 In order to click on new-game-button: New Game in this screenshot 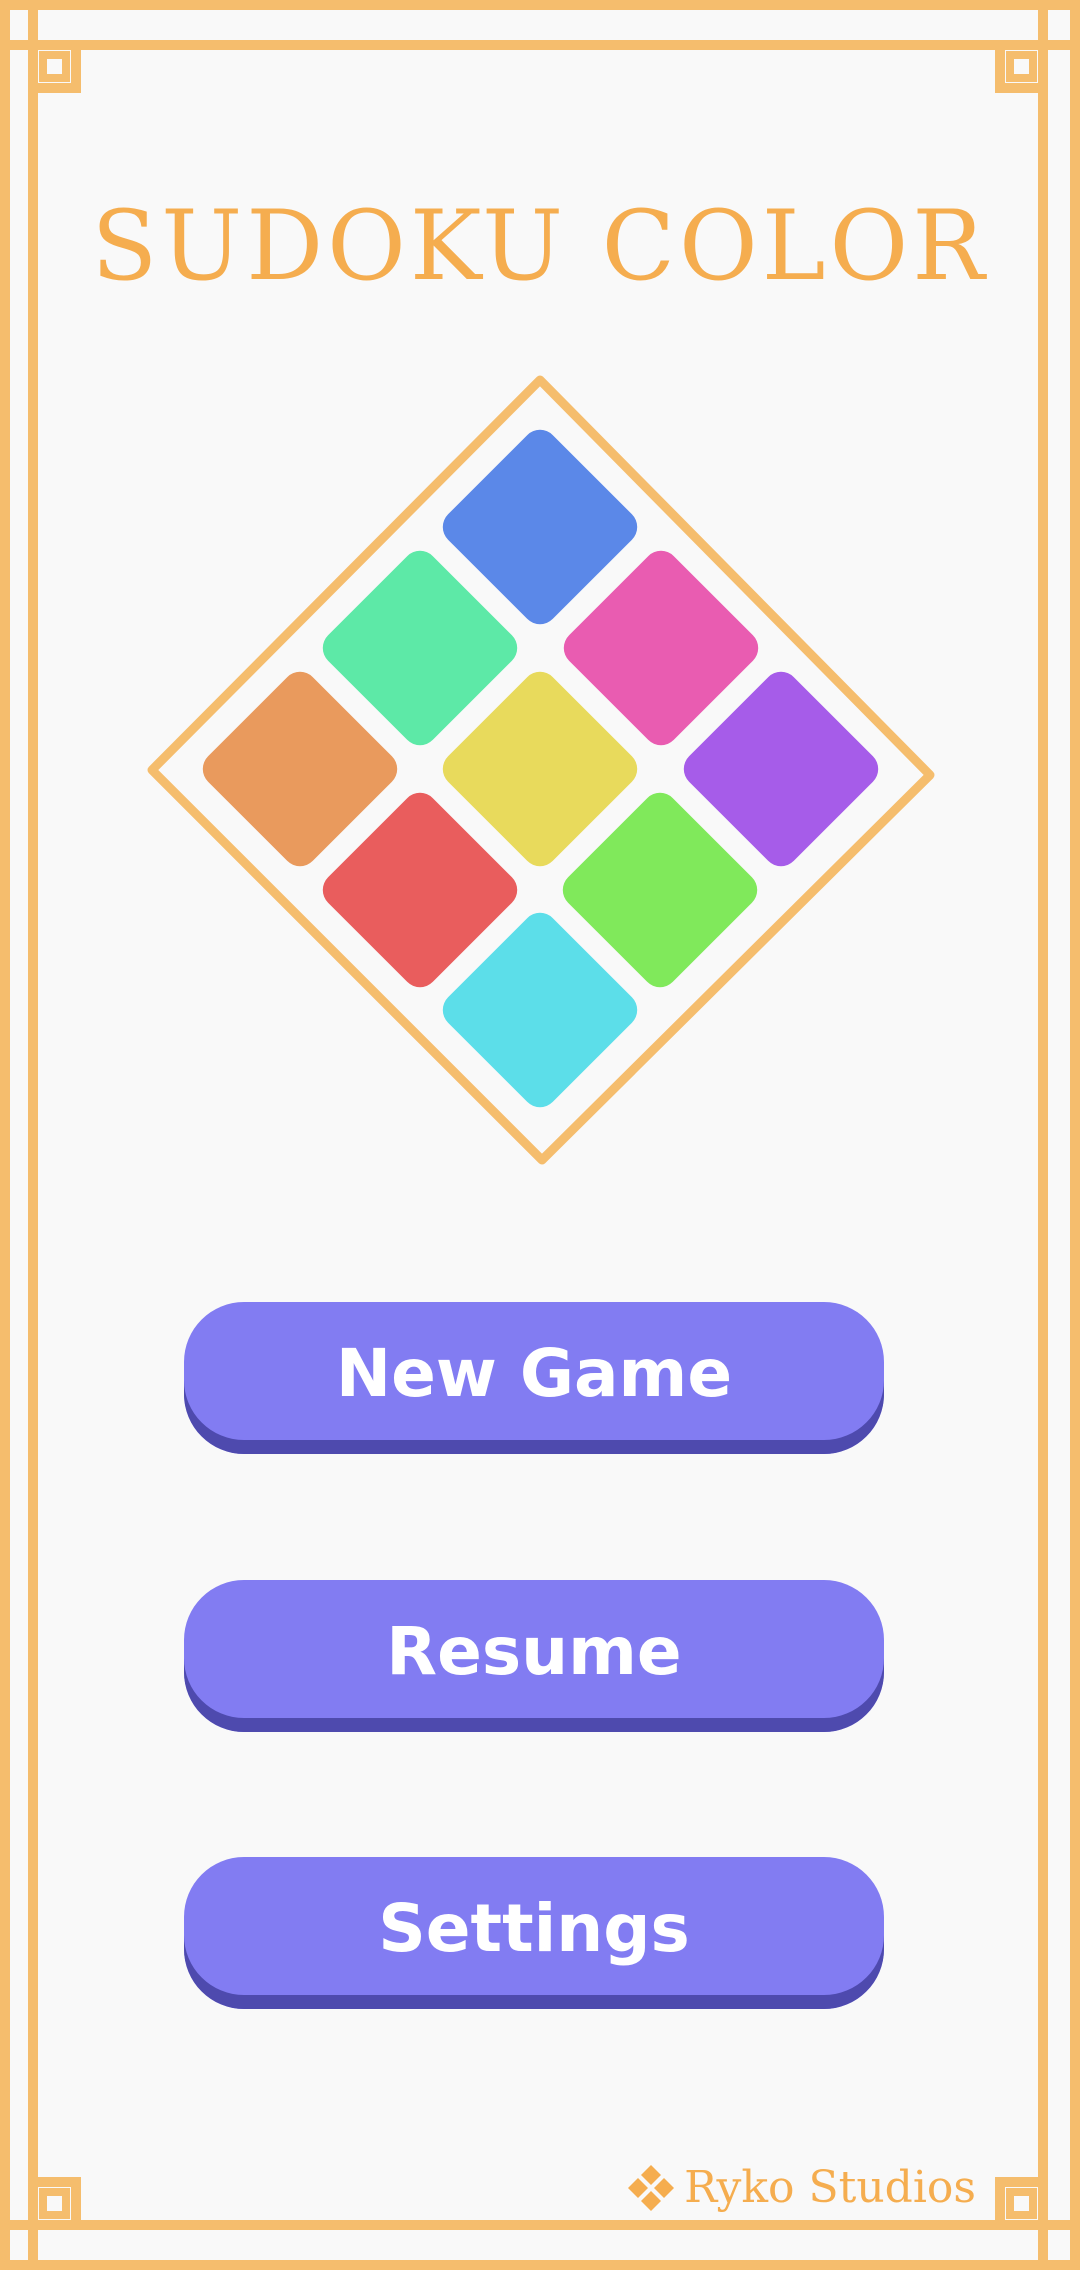, I will do `click(534, 1378)`.